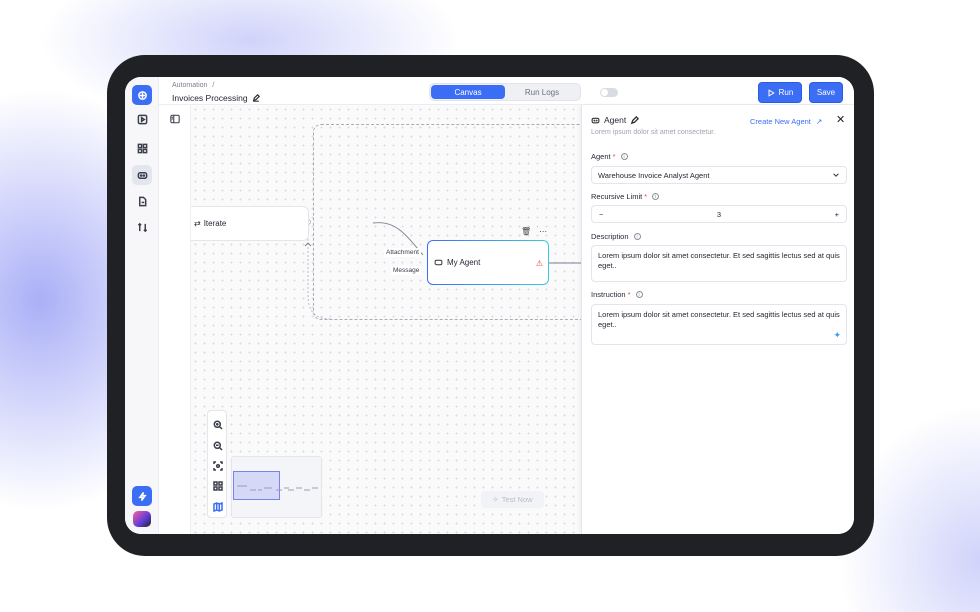 The height and width of the screenshot is (612, 980). Describe the element at coordinates (175, 319) in the screenshot. I see `secondary-sidebar` at that location.